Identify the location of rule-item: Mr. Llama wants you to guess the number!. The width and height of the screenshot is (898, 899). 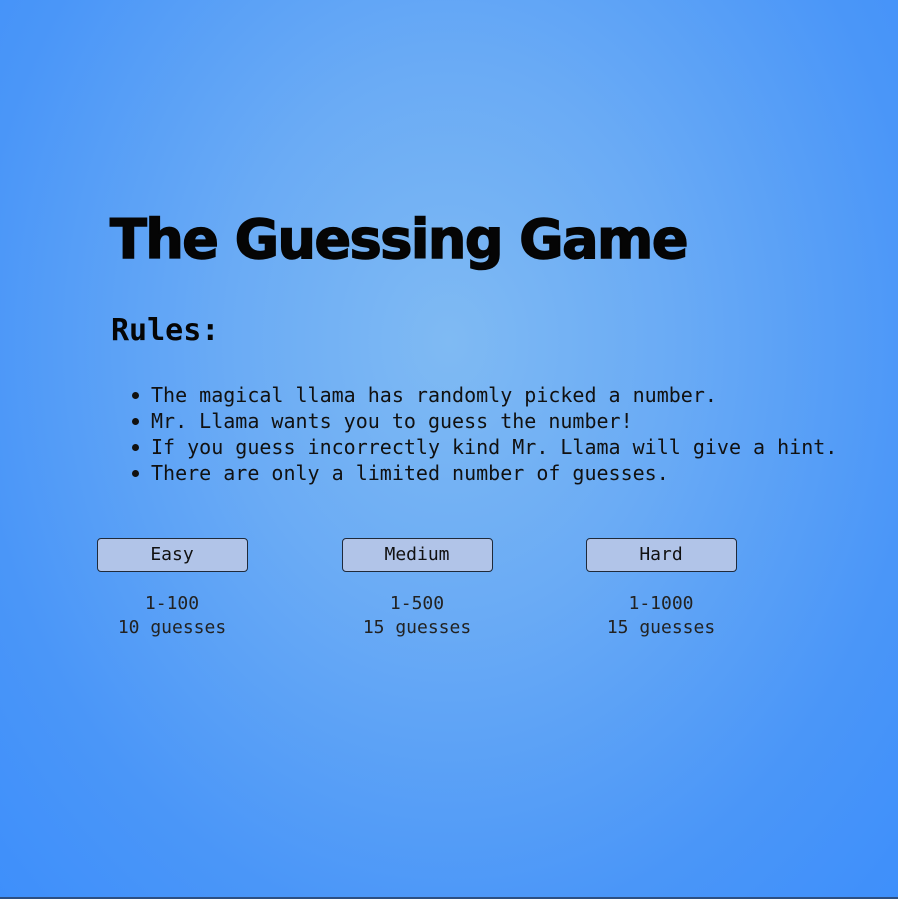
(484, 421).